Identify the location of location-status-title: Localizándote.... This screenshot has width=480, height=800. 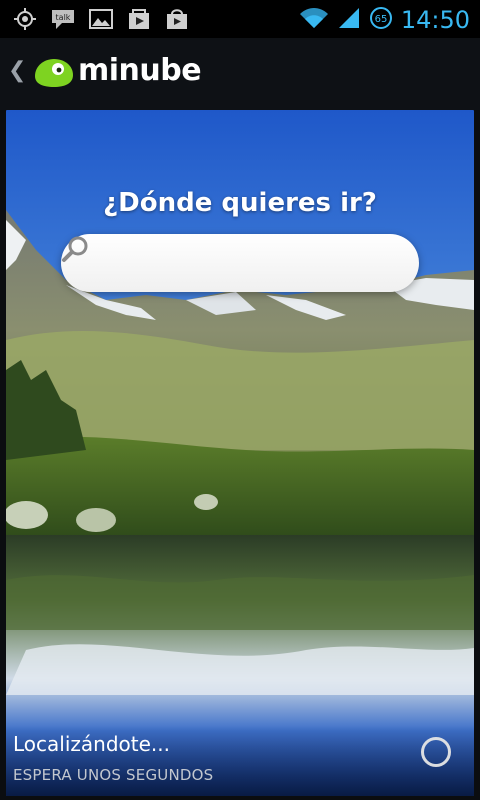
(91, 744).